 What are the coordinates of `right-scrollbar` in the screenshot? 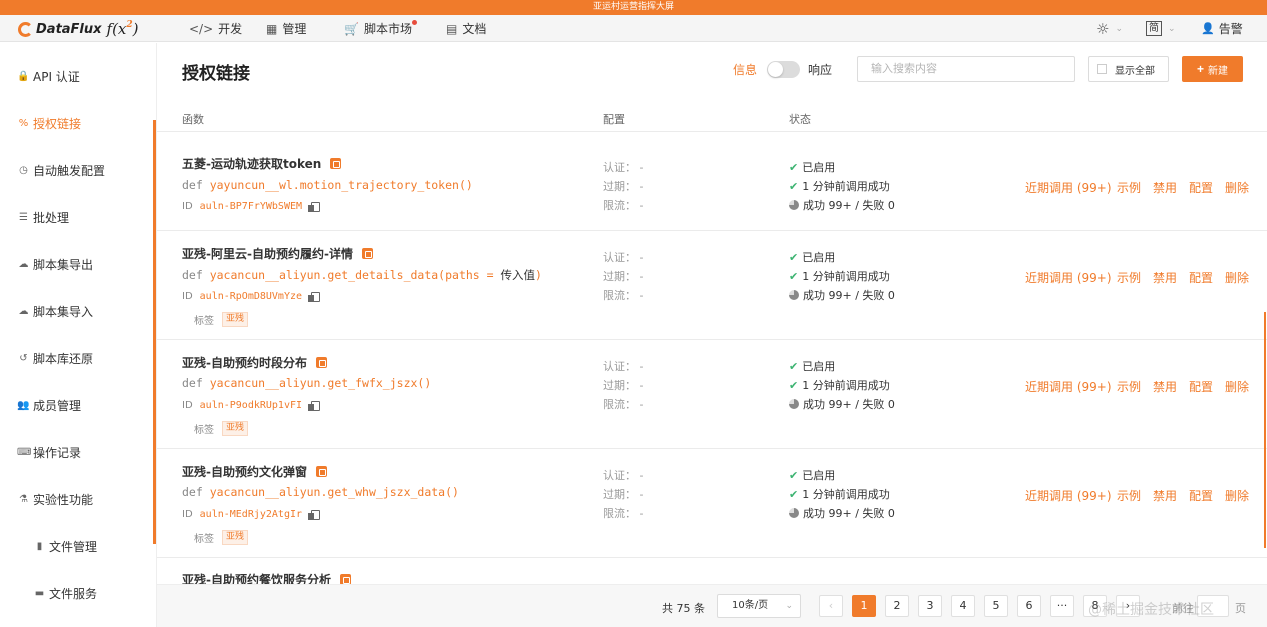 It's located at (1265, 430).